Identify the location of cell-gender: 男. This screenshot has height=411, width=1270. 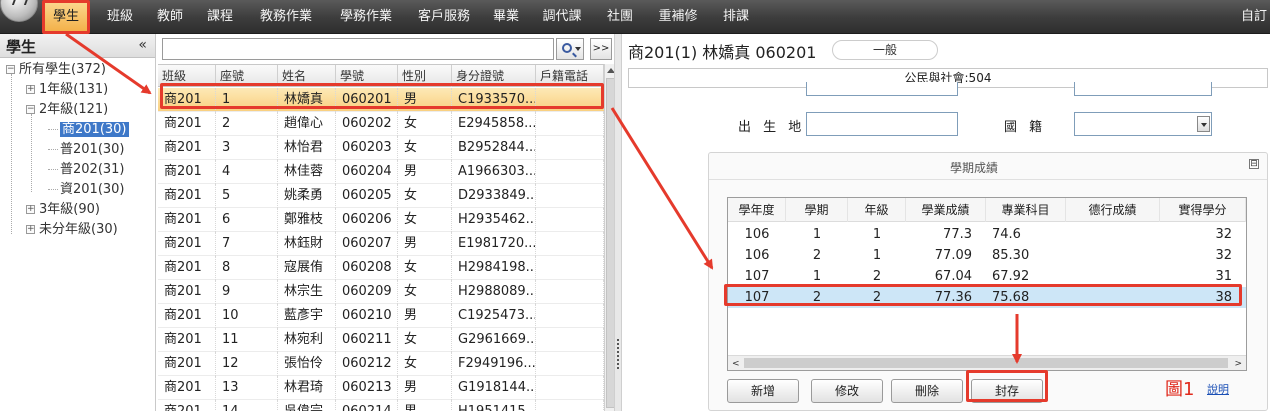
(425, 172).